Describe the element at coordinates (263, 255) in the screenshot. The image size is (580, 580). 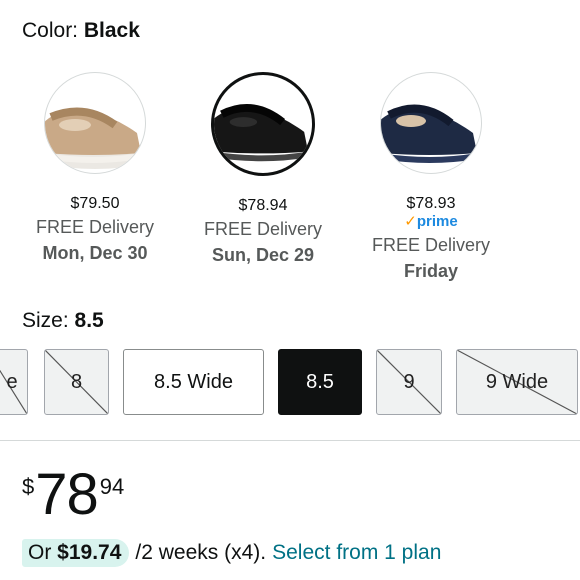
I see `swatch-delivery-date: Sun, Dec 29` at that location.